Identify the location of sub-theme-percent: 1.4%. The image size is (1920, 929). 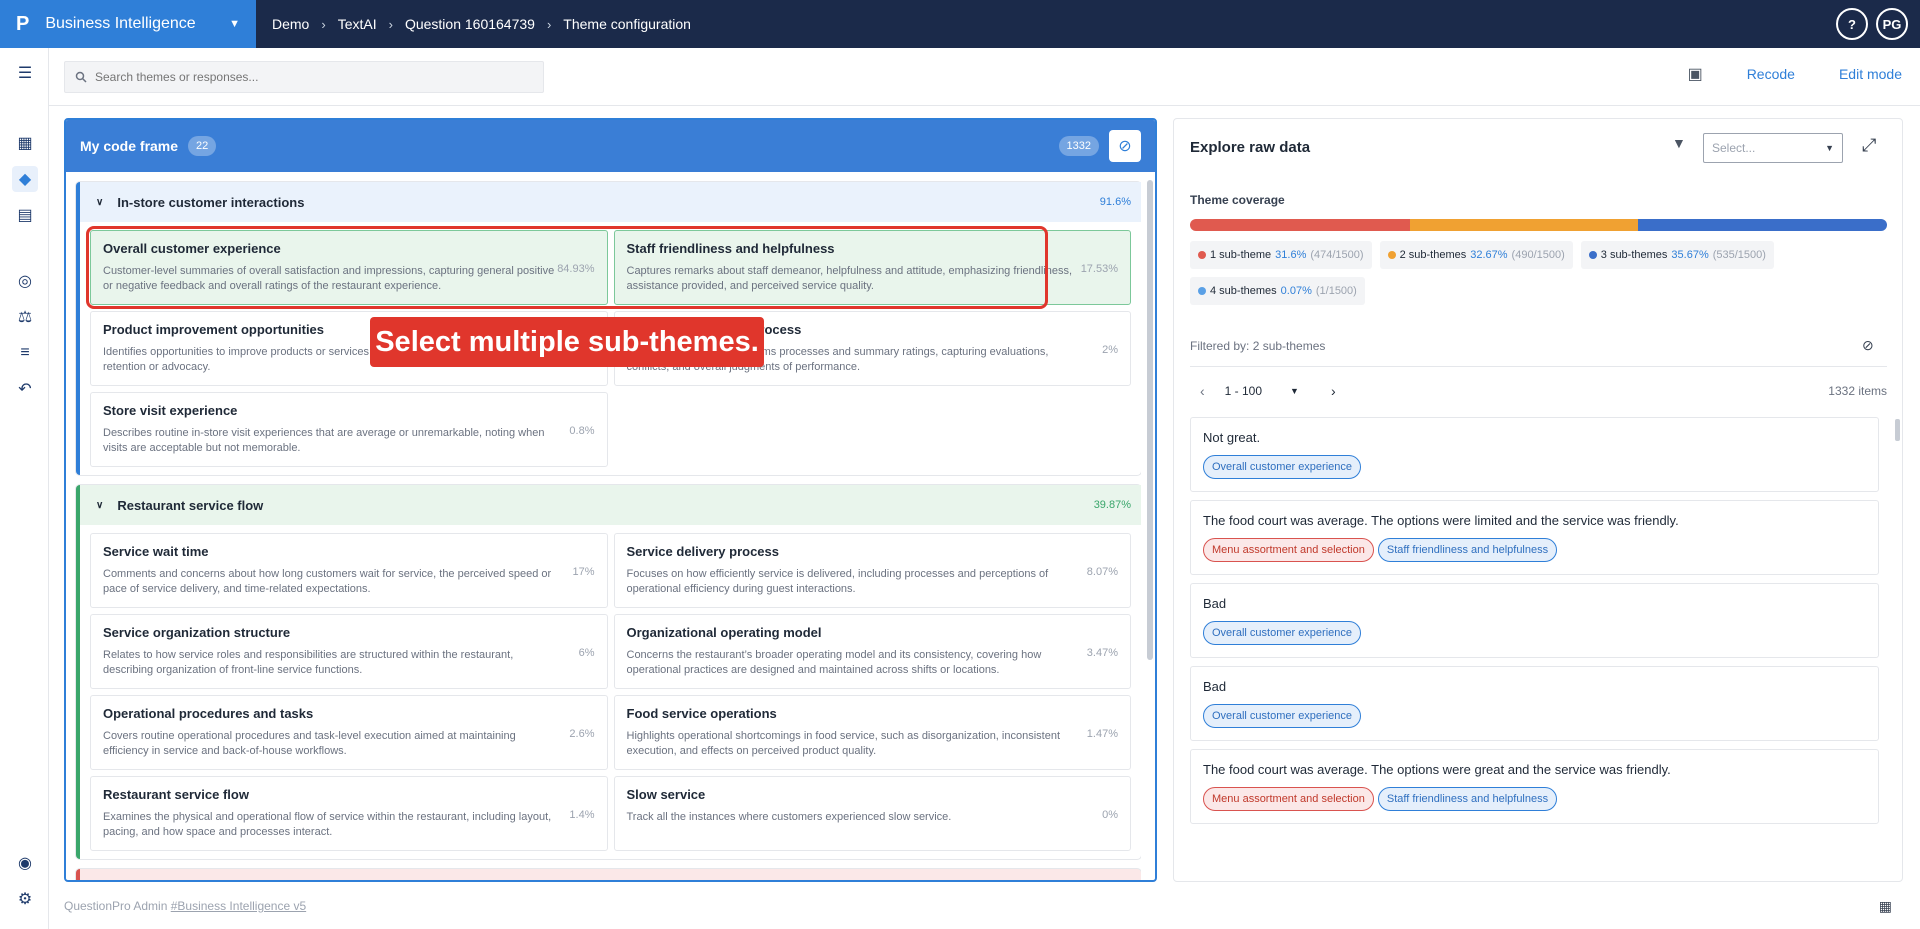
(582, 815).